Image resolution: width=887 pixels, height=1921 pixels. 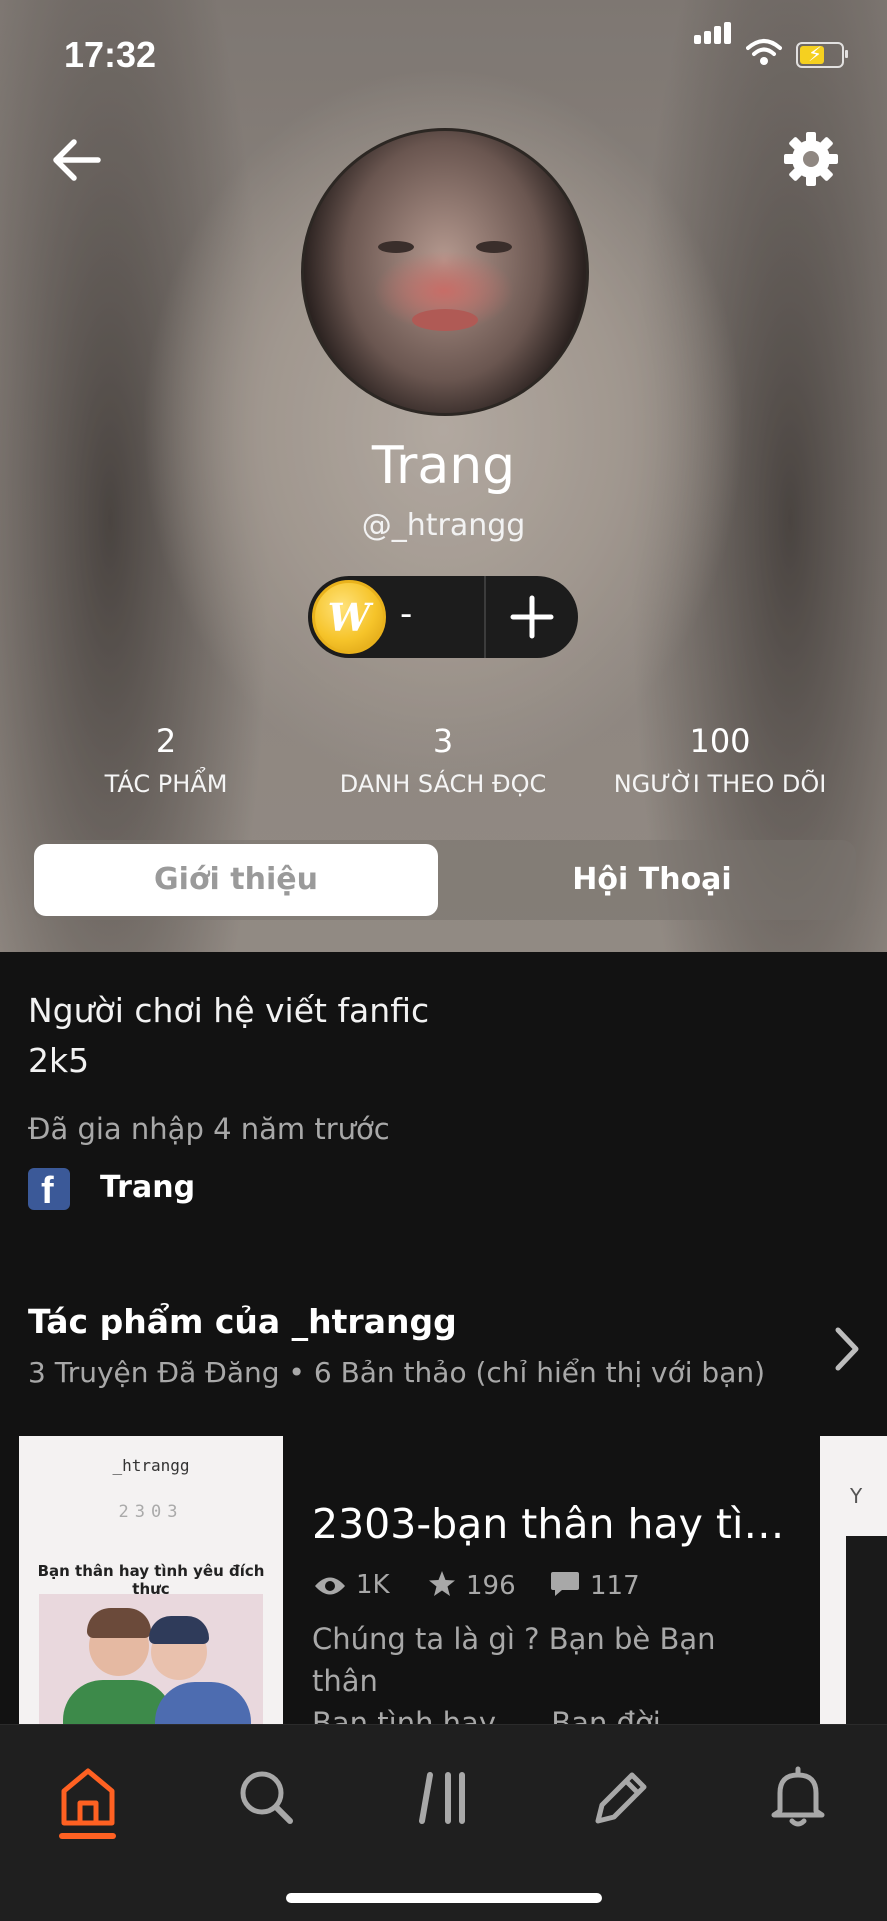 I want to click on stat-reading-lists: 3 DANH SÁCH ĐỌC, so click(x=443, y=760).